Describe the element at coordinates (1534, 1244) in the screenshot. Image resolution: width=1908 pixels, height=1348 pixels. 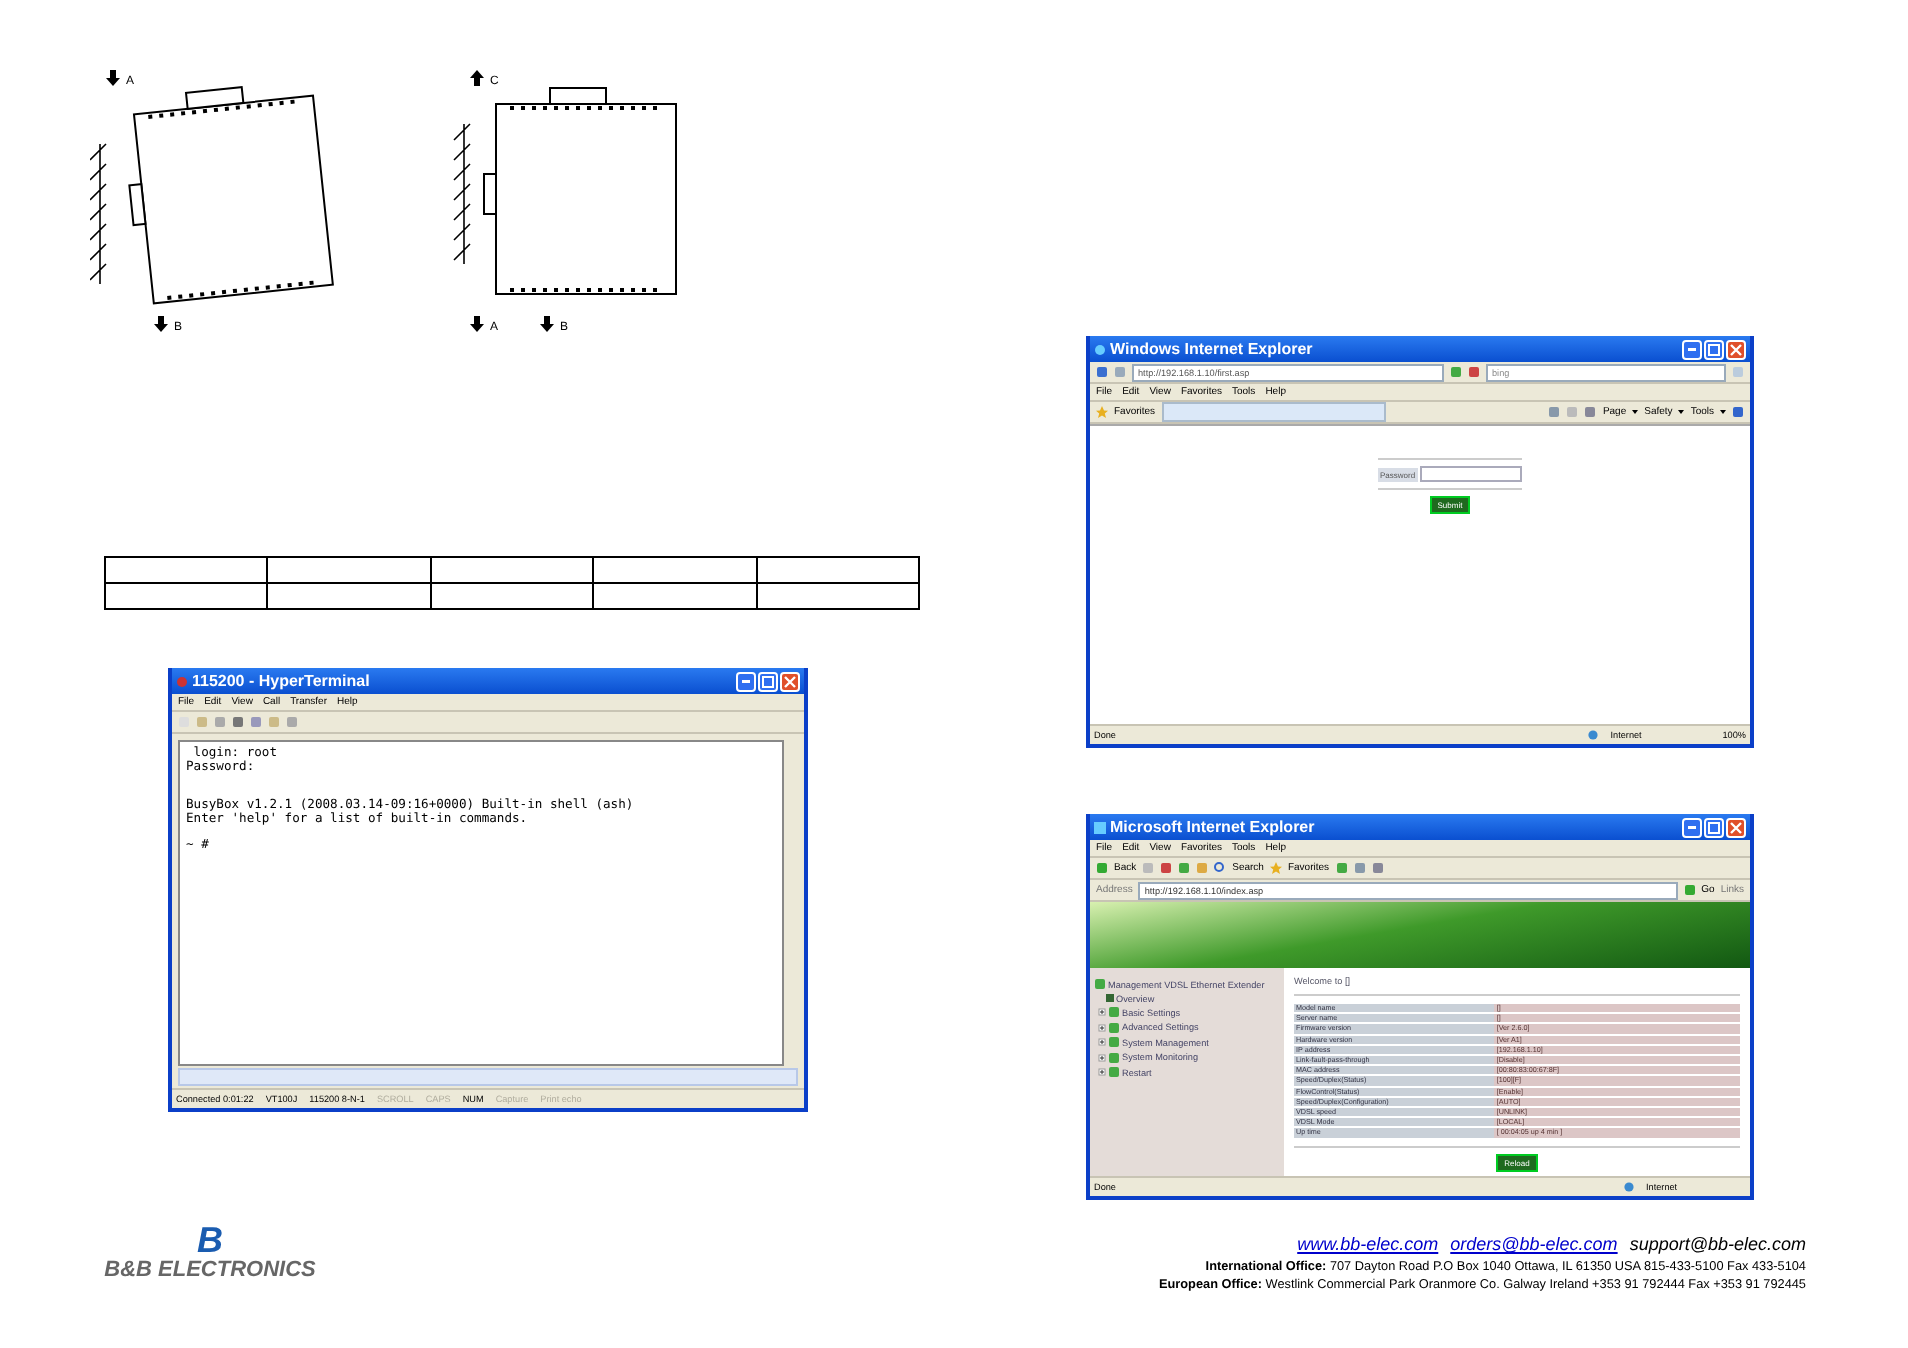
I see `contact-link: orders@bb-elec.com` at that location.